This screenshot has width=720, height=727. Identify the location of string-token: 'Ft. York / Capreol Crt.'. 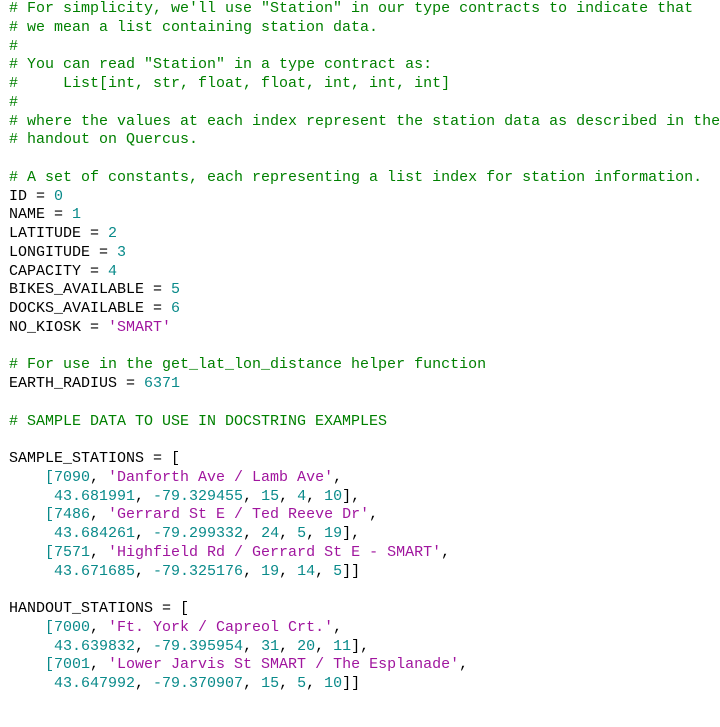
(221, 627).